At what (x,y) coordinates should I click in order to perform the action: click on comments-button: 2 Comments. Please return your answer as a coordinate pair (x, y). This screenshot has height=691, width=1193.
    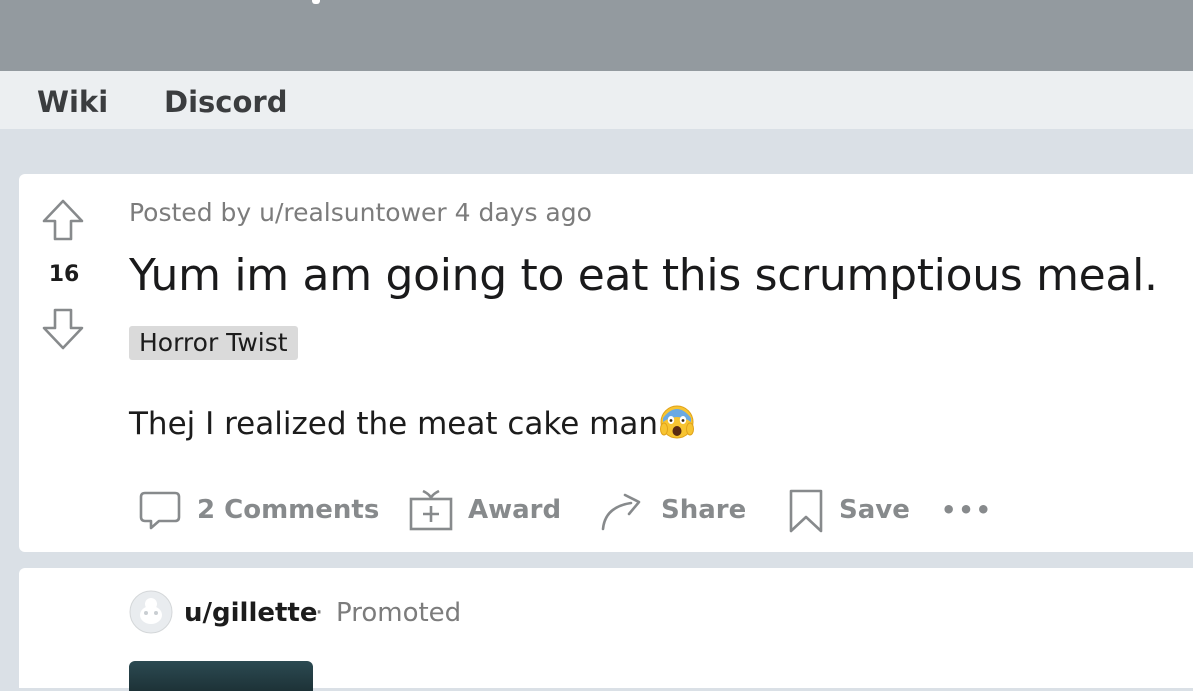
    Looking at the image, I should click on (258, 510).